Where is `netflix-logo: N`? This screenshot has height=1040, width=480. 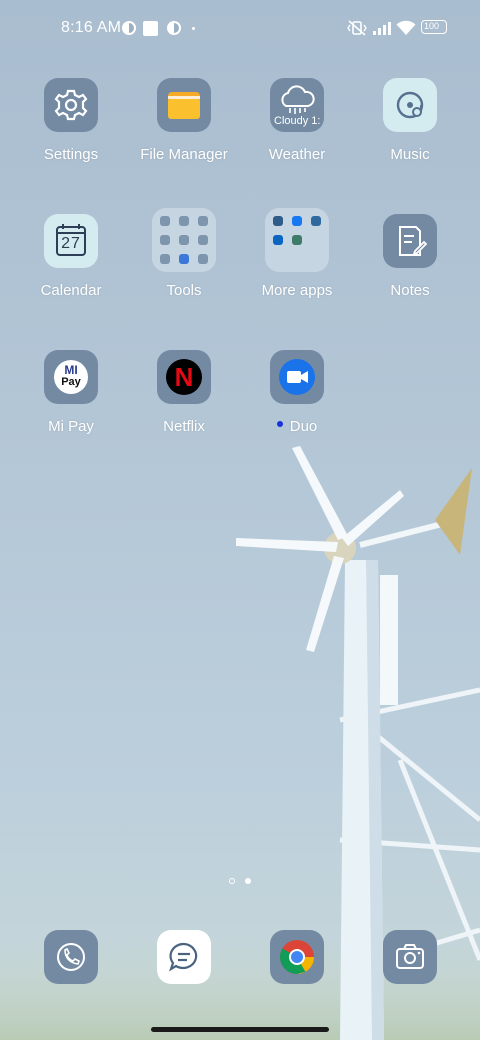
netflix-logo: N is located at coordinates (184, 377).